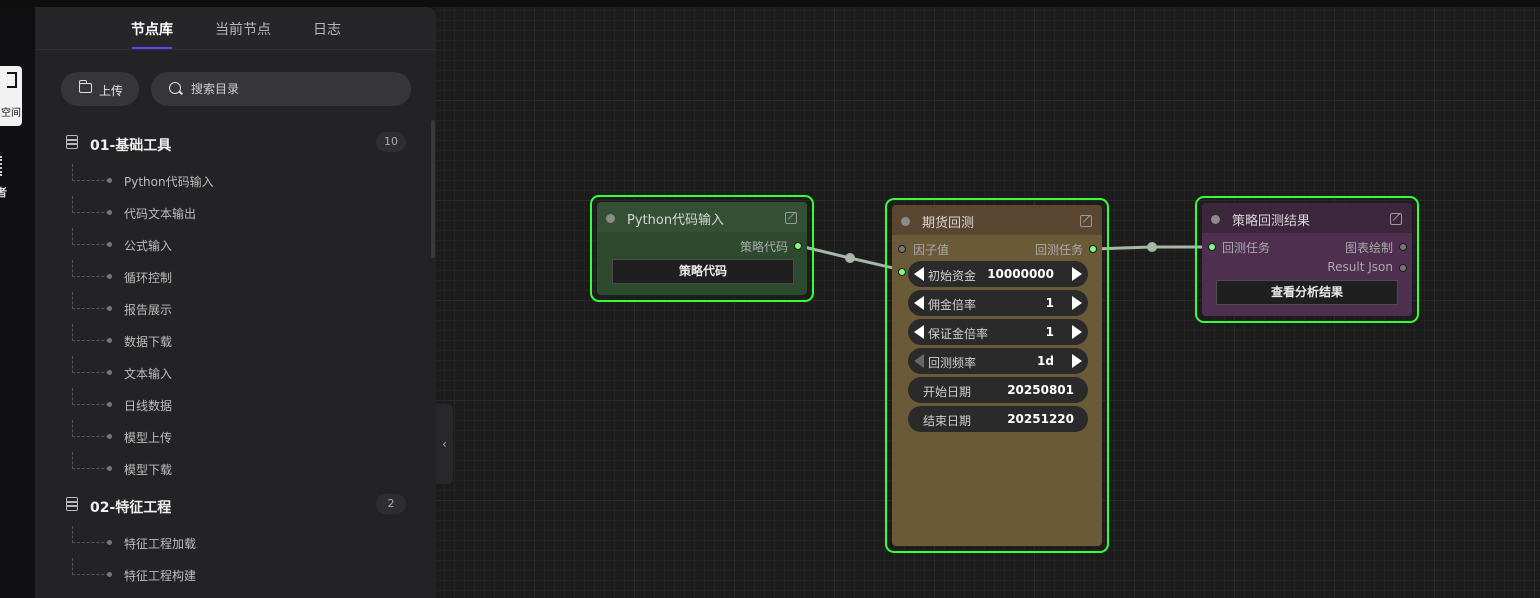 The image size is (1540, 598). I want to click on node-body: Python代码输入 策略代码 策略代码, so click(702, 248).